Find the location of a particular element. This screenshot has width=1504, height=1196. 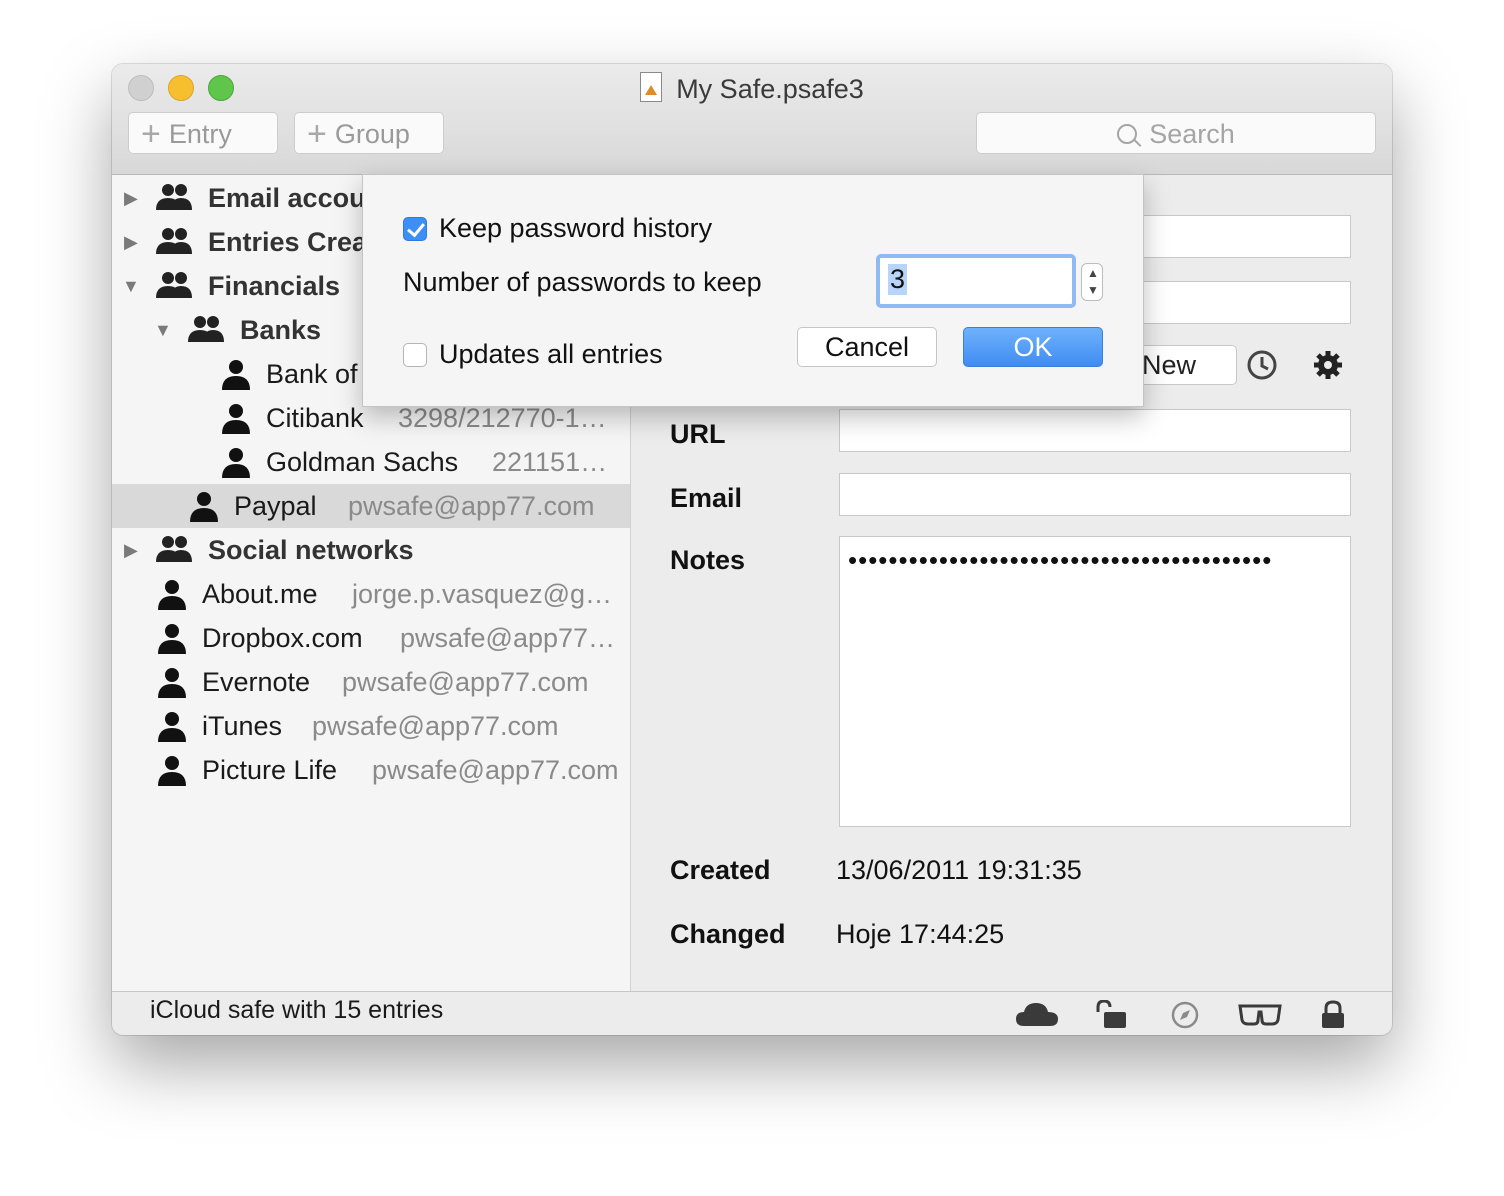

tree-entry-row: Picture Life pwsafe@app77.com is located at coordinates (371, 770).